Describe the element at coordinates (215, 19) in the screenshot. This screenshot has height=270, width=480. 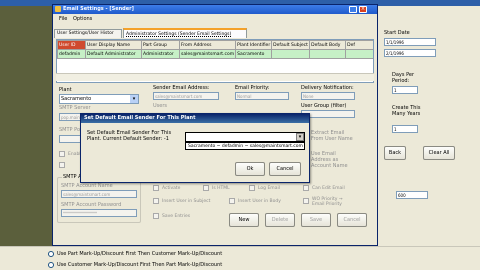
I see `menu-bar: File Options` at that location.